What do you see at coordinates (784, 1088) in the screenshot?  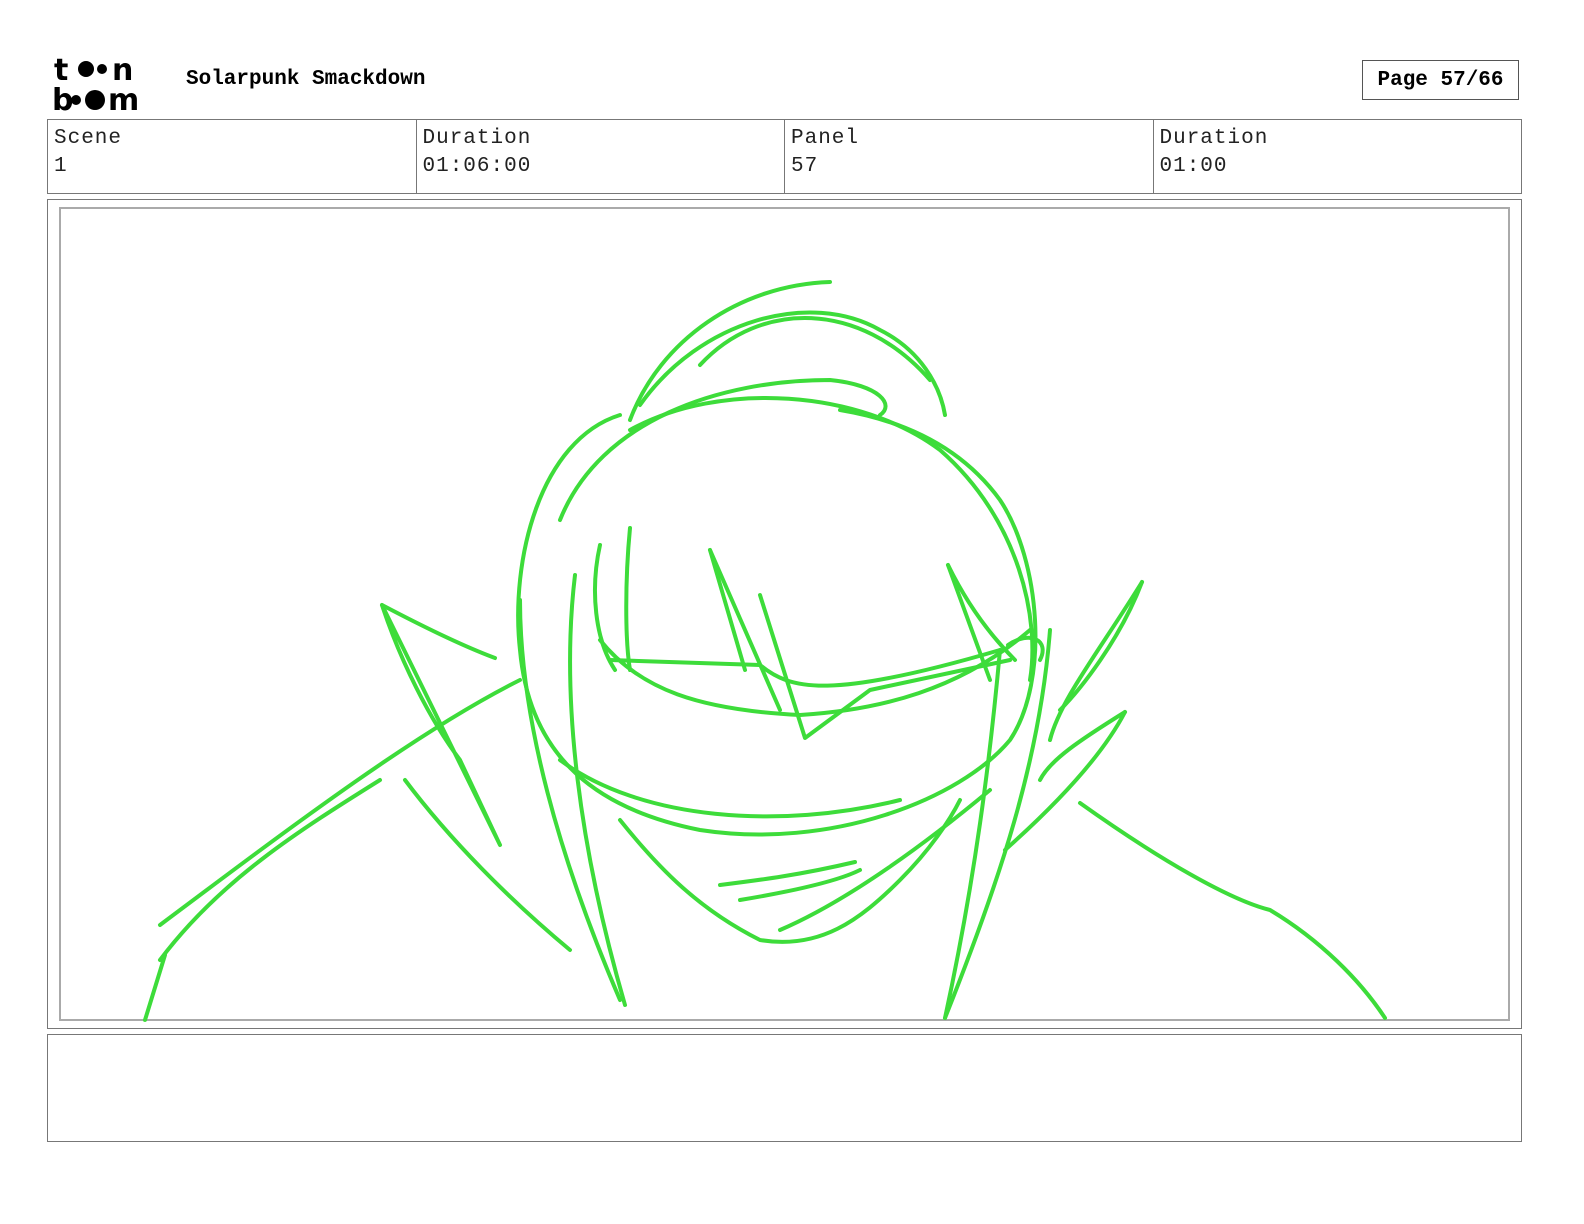 I see `panel-notes-box` at bounding box center [784, 1088].